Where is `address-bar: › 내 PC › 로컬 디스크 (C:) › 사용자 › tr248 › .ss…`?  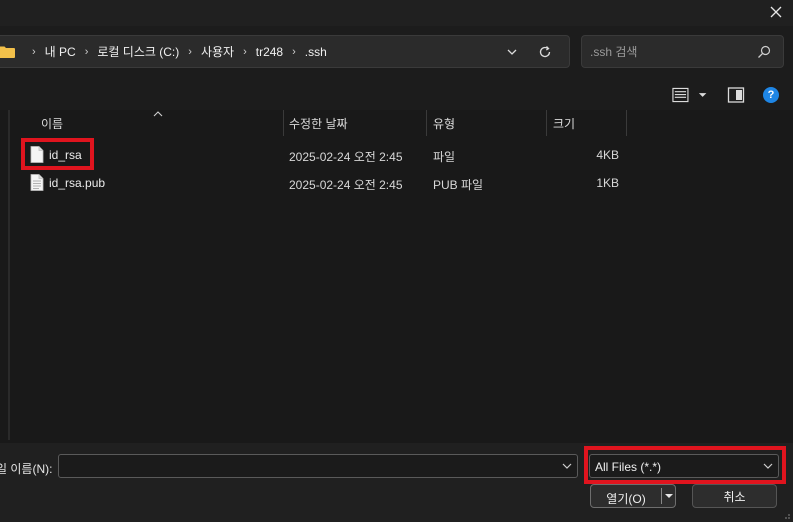 address-bar: › 내 PC › 로컬 디스크 (C:) › 사용자 › tr248 › .ss… is located at coordinates (285, 51).